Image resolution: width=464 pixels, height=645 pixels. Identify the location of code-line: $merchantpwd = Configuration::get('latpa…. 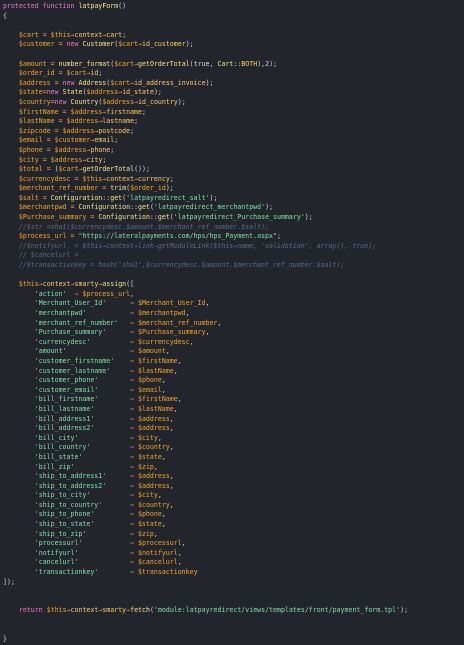
(233, 208).